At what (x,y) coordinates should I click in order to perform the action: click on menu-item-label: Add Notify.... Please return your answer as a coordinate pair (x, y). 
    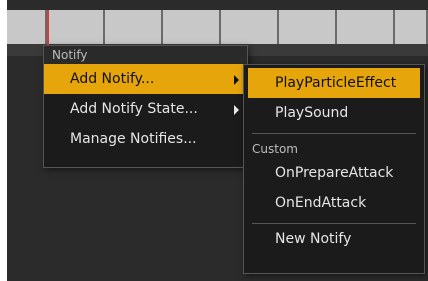
    Looking at the image, I should click on (112, 79).